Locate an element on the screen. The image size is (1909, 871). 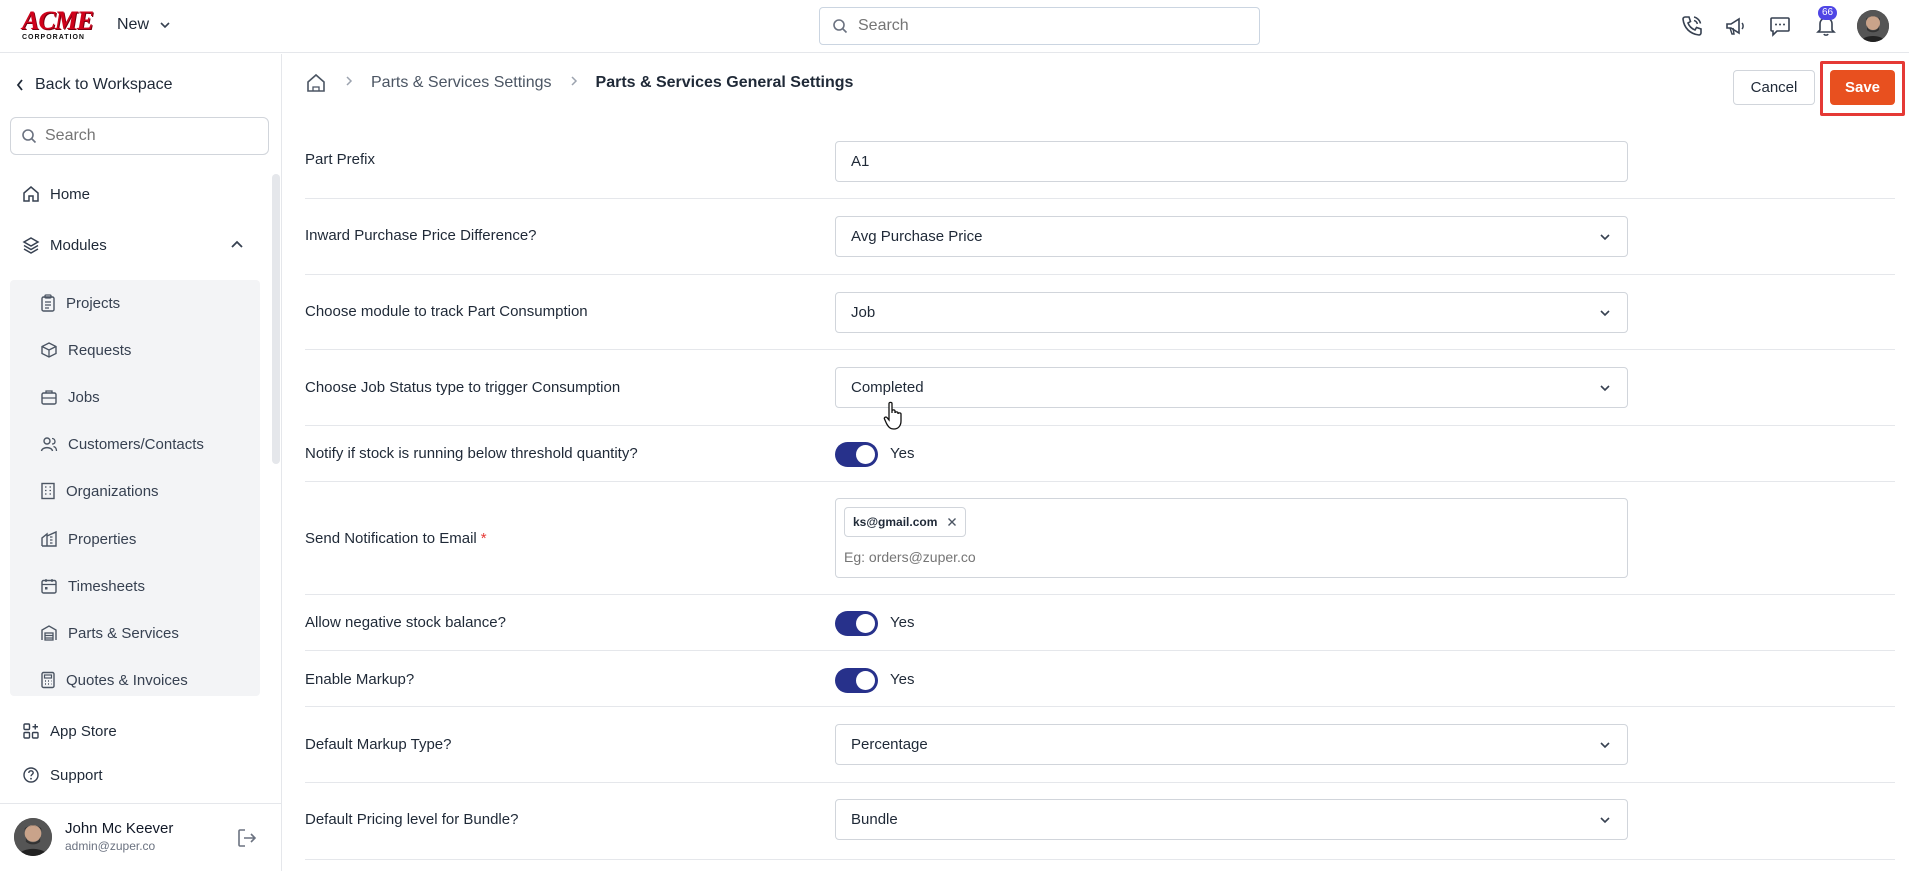
logout-icon is located at coordinates (247, 838).